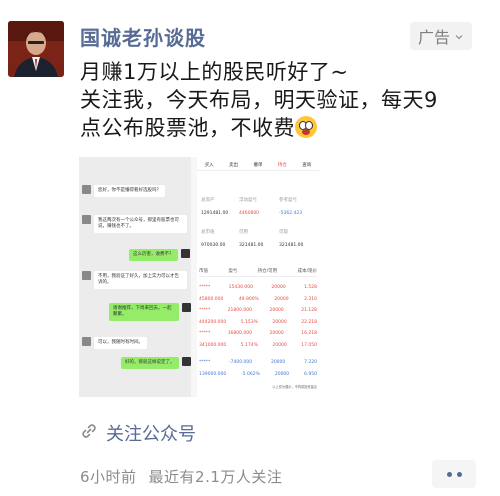 This screenshot has height=496, width=500. What do you see at coordinates (309, 310) in the screenshot?
I see `table-cell: 21.128` at bounding box center [309, 310].